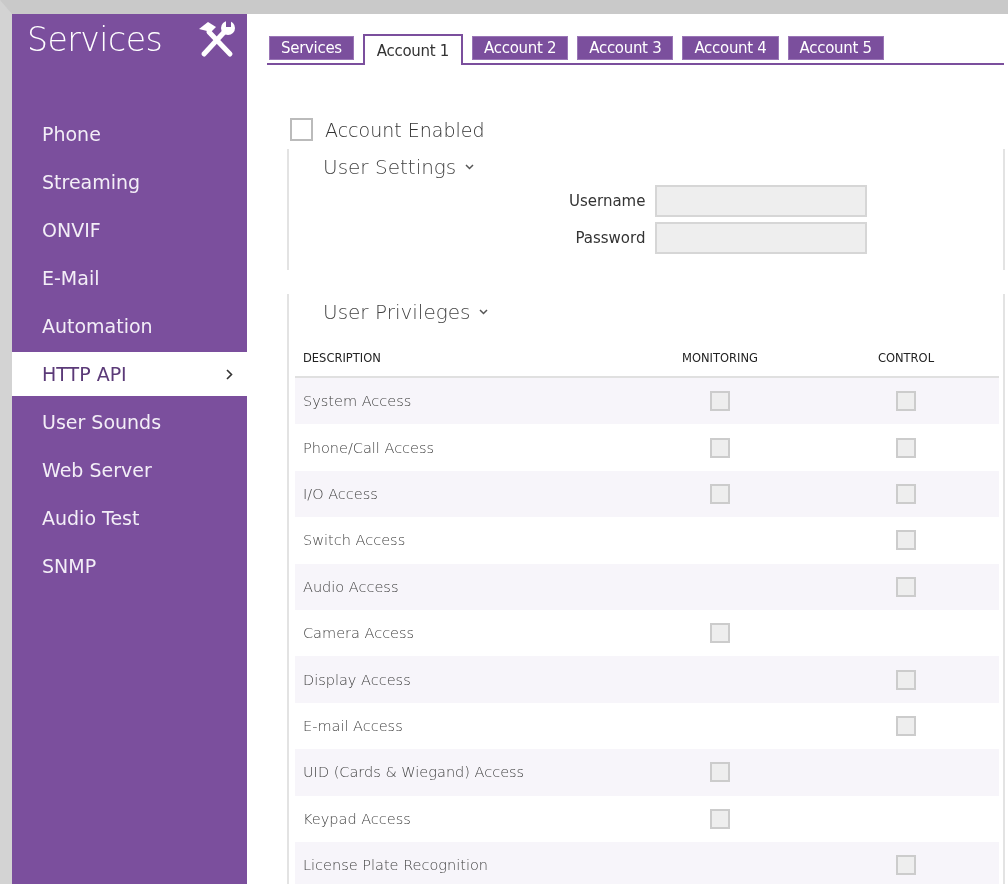  I want to click on sidebar-title: Services, so click(95, 39).